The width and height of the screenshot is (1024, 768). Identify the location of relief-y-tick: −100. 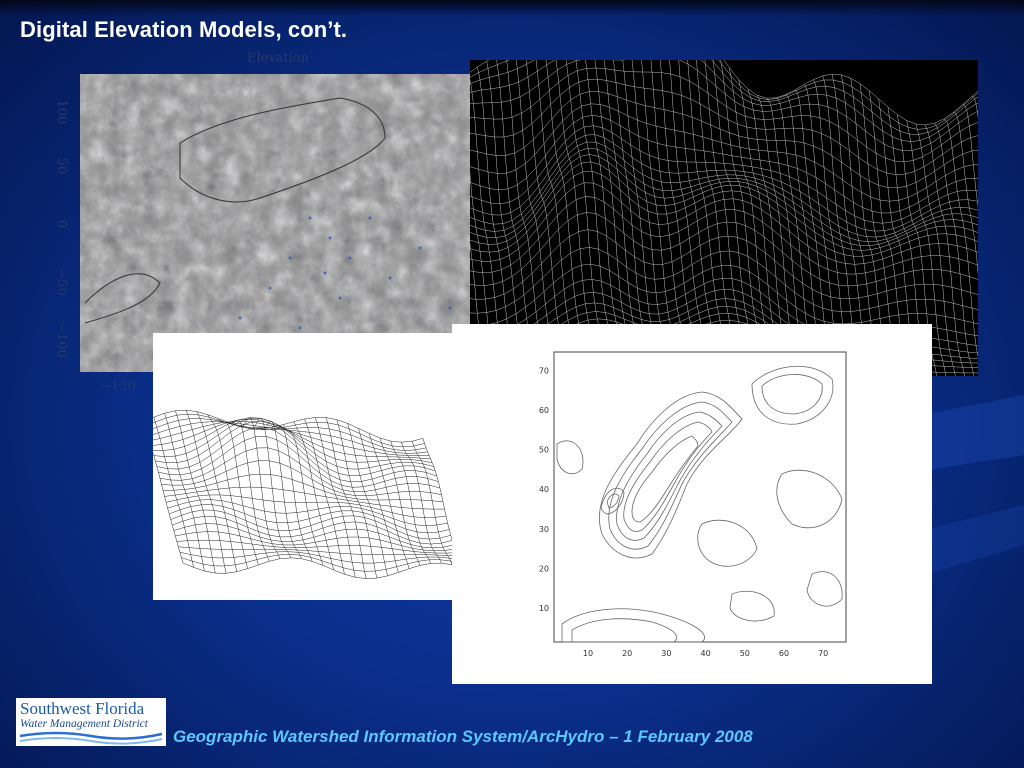
(61, 340).